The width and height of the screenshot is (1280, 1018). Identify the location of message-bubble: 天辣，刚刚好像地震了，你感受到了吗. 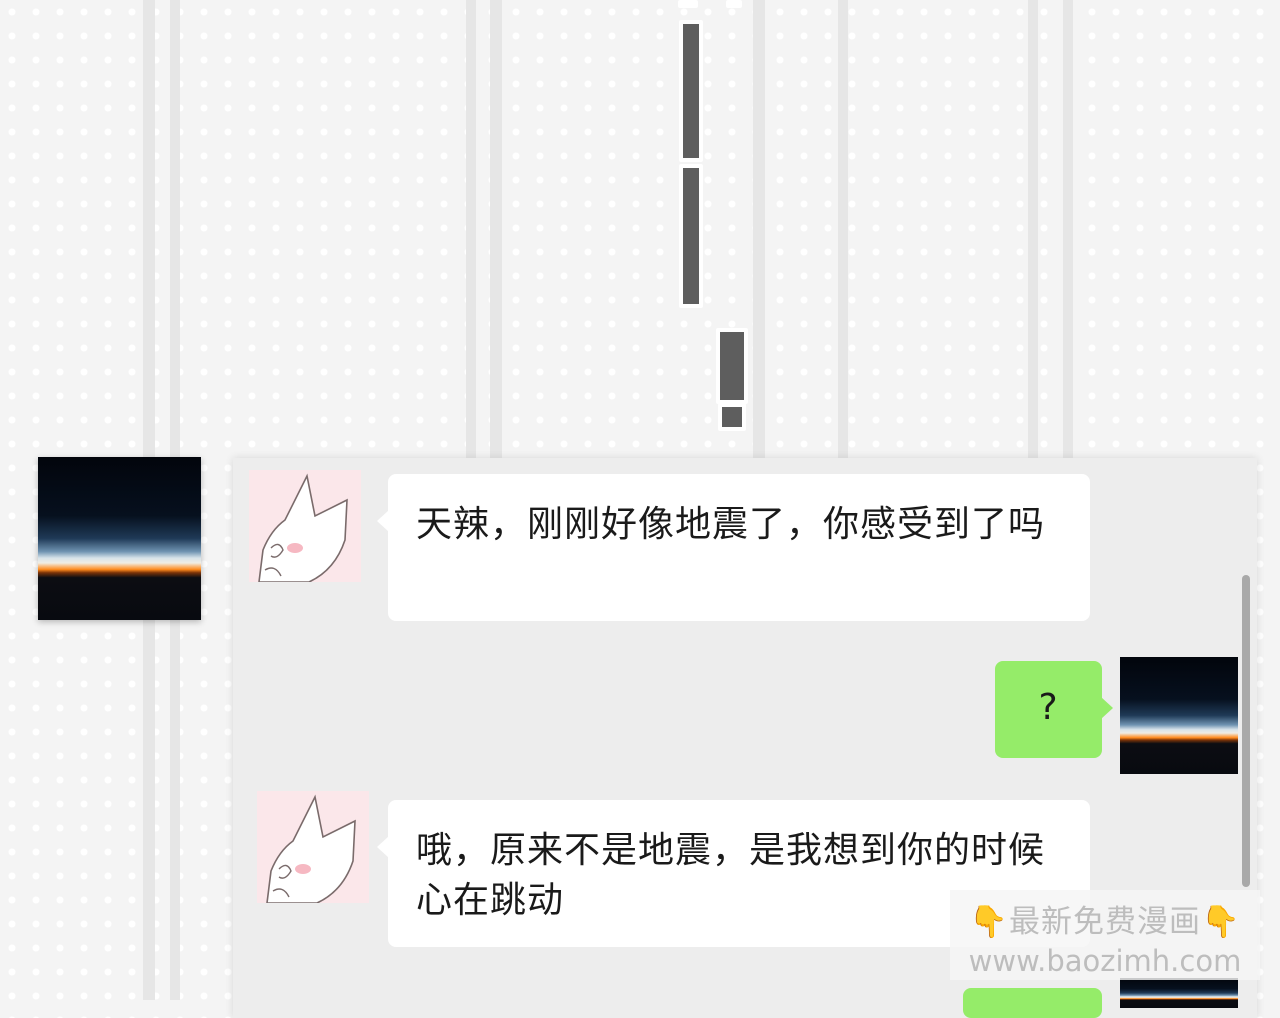
(733, 547).